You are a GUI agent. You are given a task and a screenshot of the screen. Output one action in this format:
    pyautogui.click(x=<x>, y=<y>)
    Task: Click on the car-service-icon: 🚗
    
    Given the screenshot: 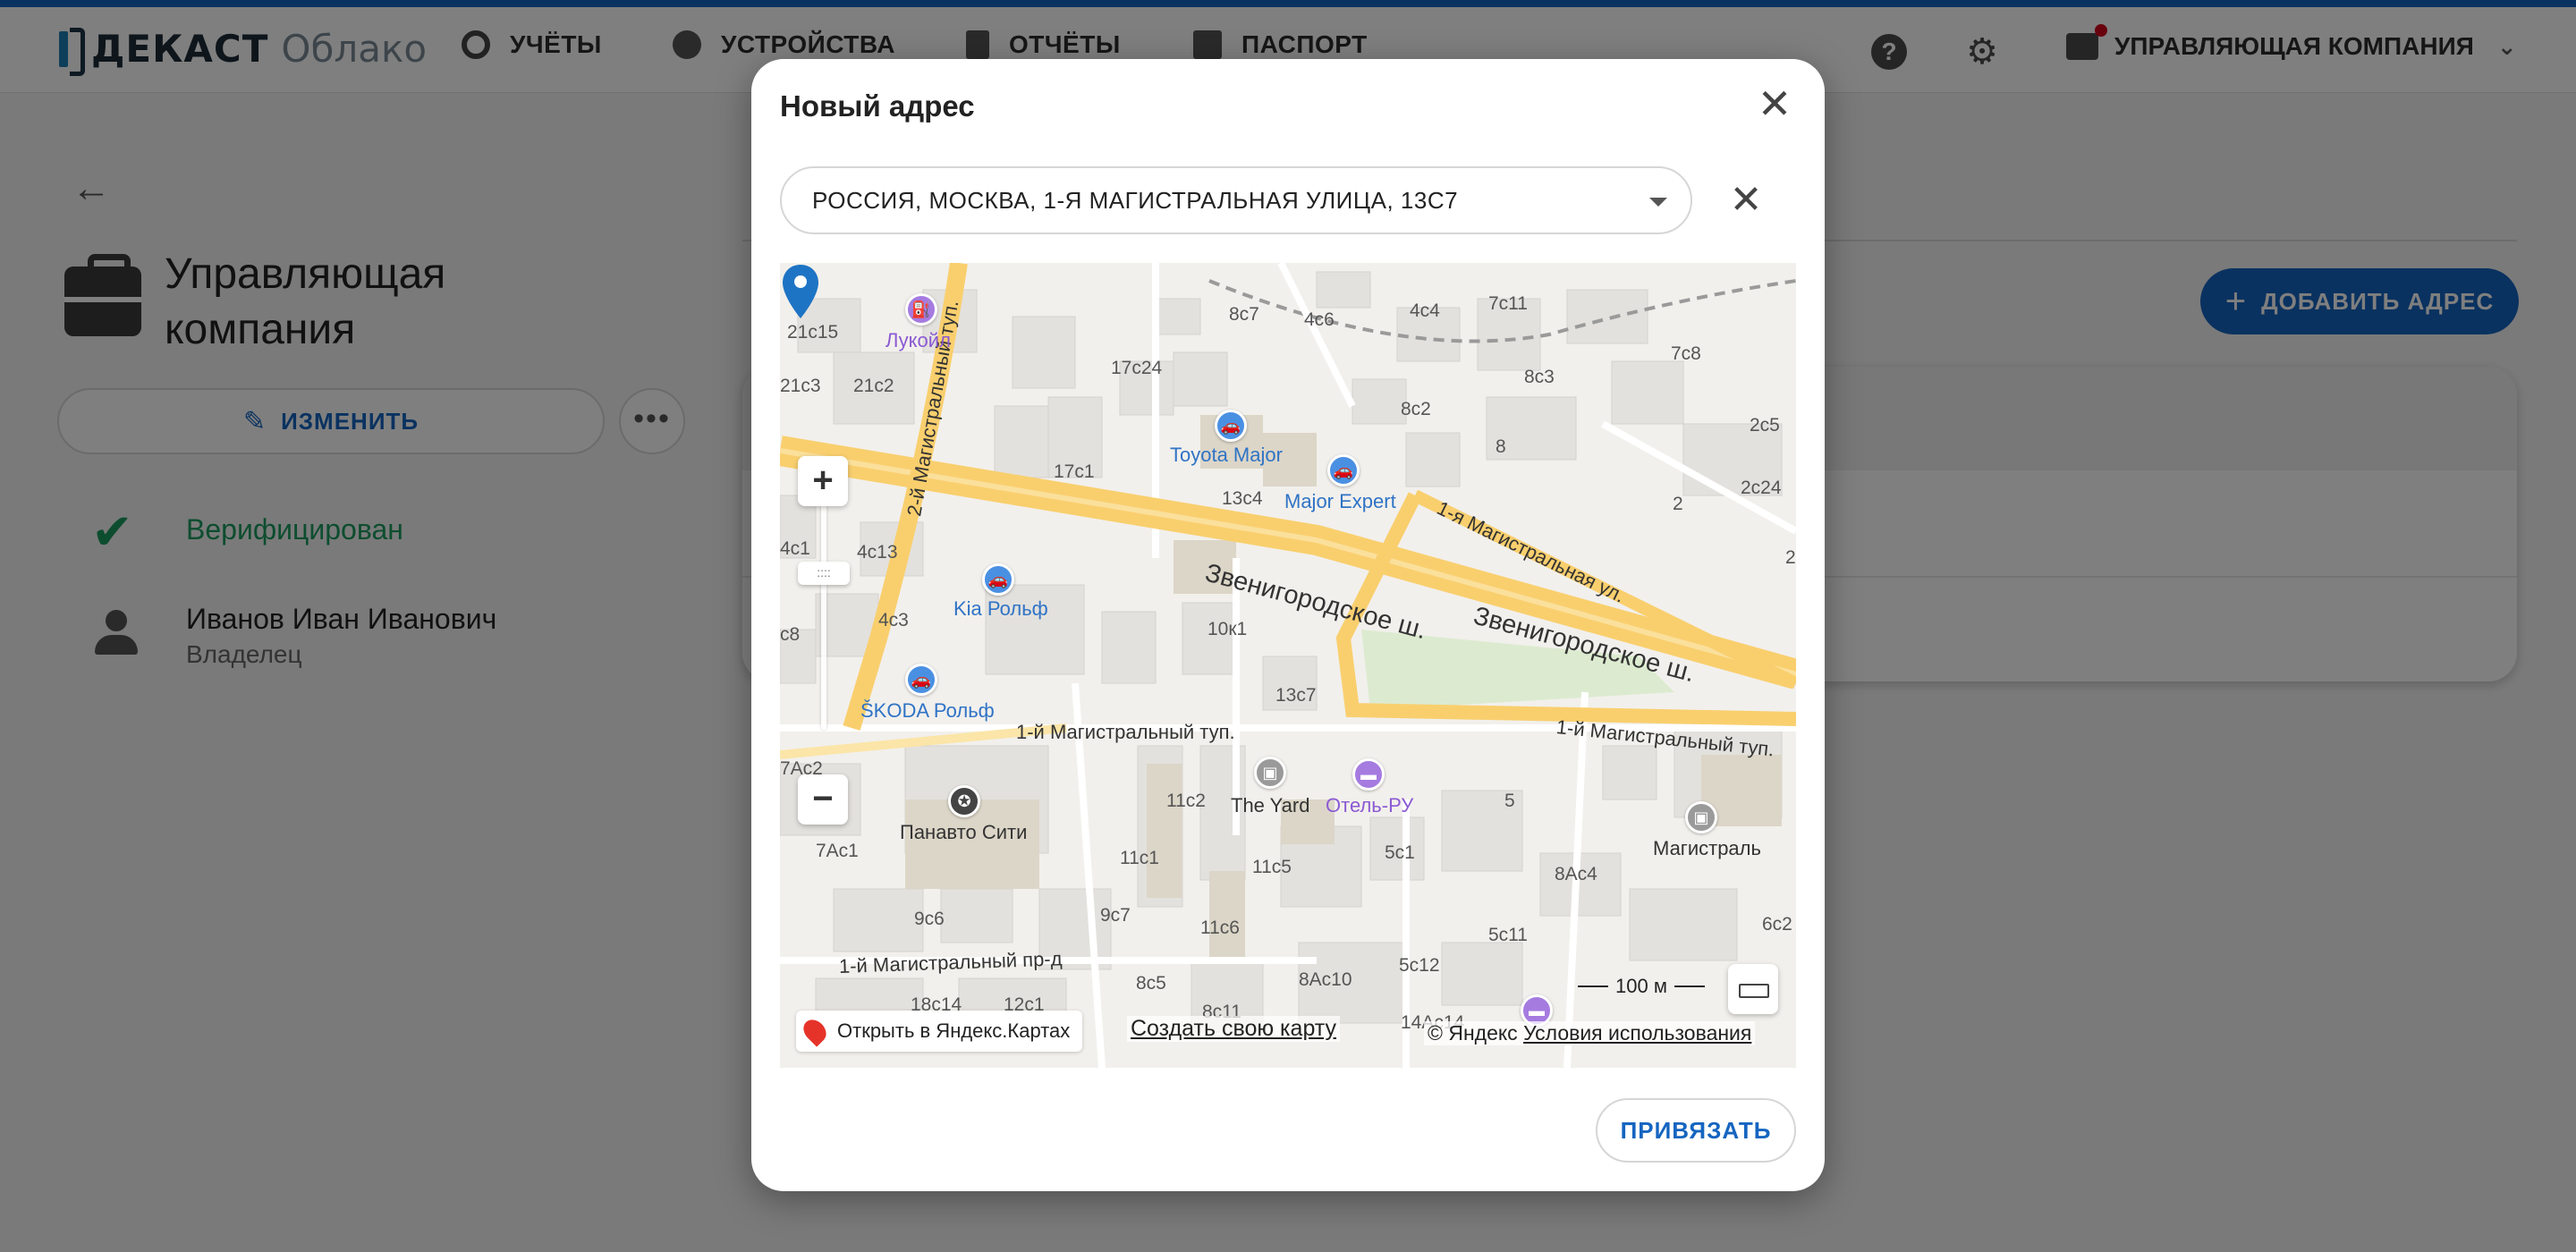 What is the action you would take?
    pyautogui.click(x=1343, y=470)
    